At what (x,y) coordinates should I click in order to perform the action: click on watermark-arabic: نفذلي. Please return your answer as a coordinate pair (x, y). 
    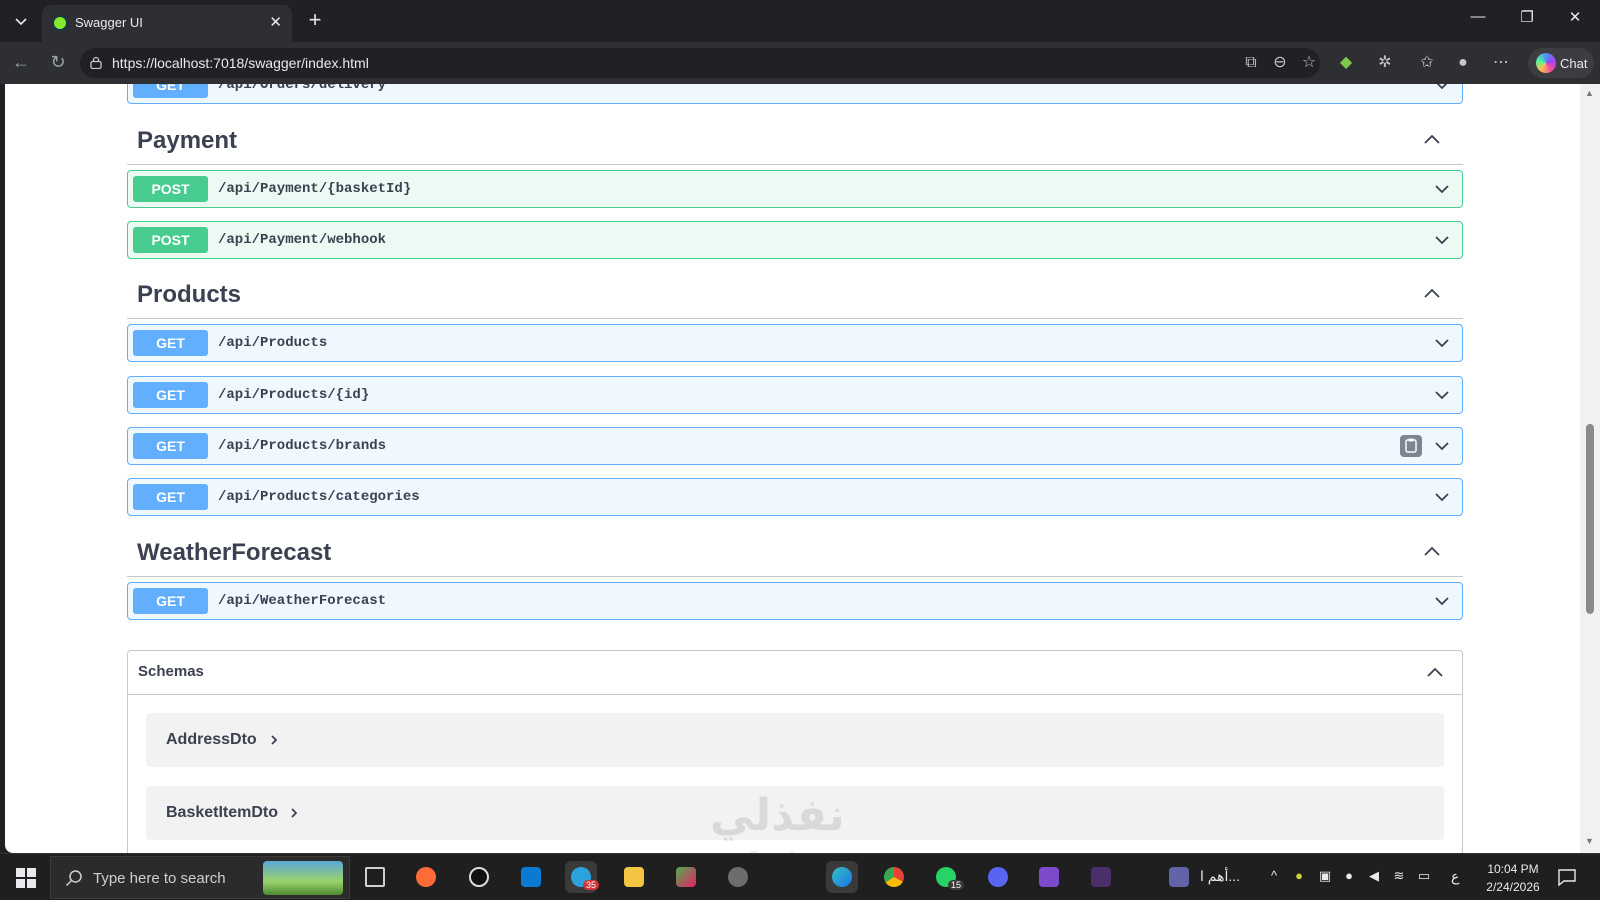
    Looking at the image, I should click on (777, 815).